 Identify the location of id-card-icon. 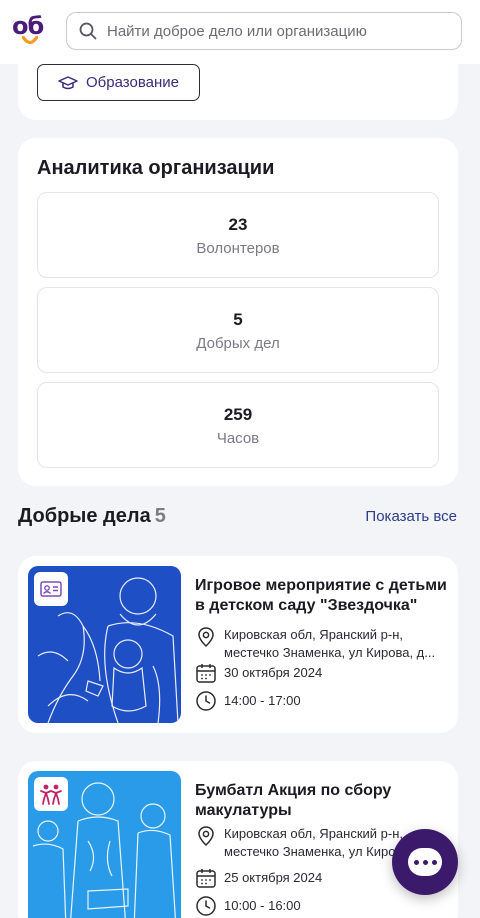
(51, 589).